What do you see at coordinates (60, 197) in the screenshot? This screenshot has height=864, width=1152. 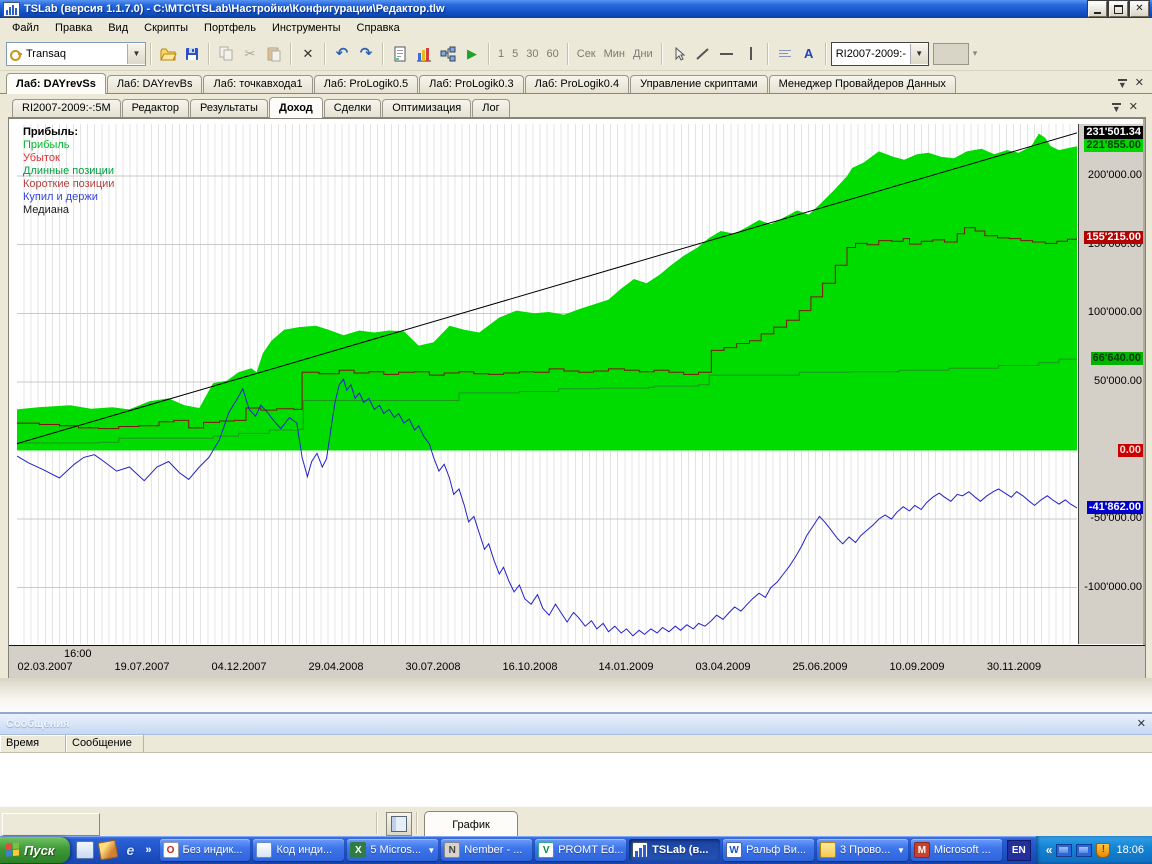 I see `legend-item-Купил и держи: Купил и держи` at bounding box center [60, 197].